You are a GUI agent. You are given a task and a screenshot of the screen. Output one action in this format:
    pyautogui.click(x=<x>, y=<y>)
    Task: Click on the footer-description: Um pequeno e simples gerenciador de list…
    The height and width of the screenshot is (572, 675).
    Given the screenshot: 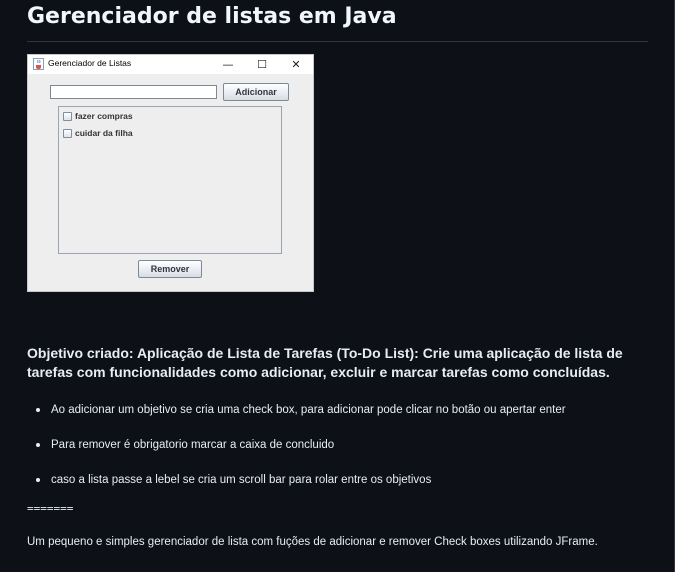 What is the action you would take?
    pyautogui.click(x=312, y=542)
    